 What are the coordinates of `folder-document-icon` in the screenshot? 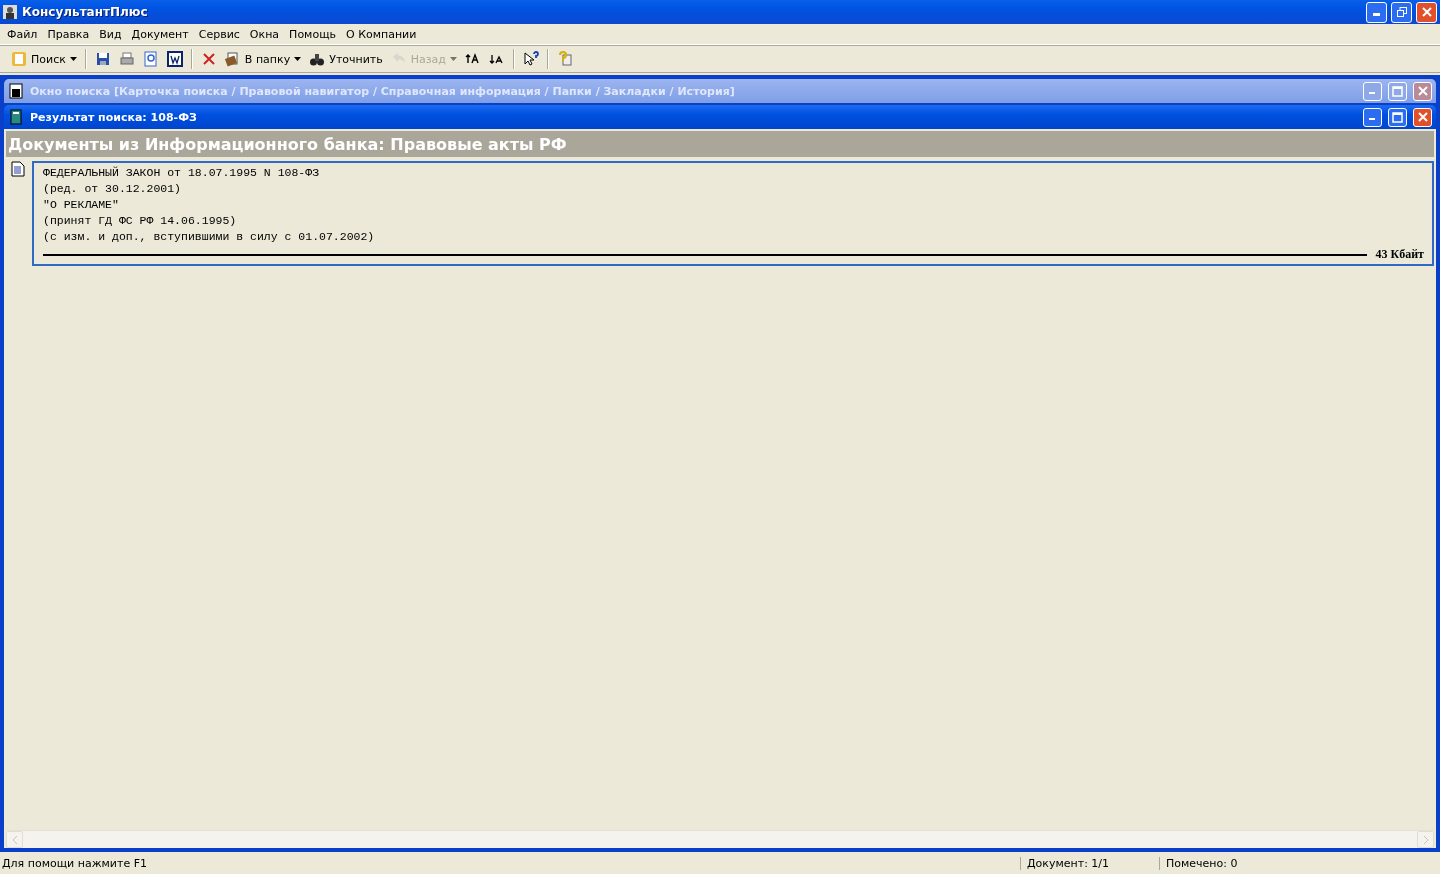 It's located at (232, 59).